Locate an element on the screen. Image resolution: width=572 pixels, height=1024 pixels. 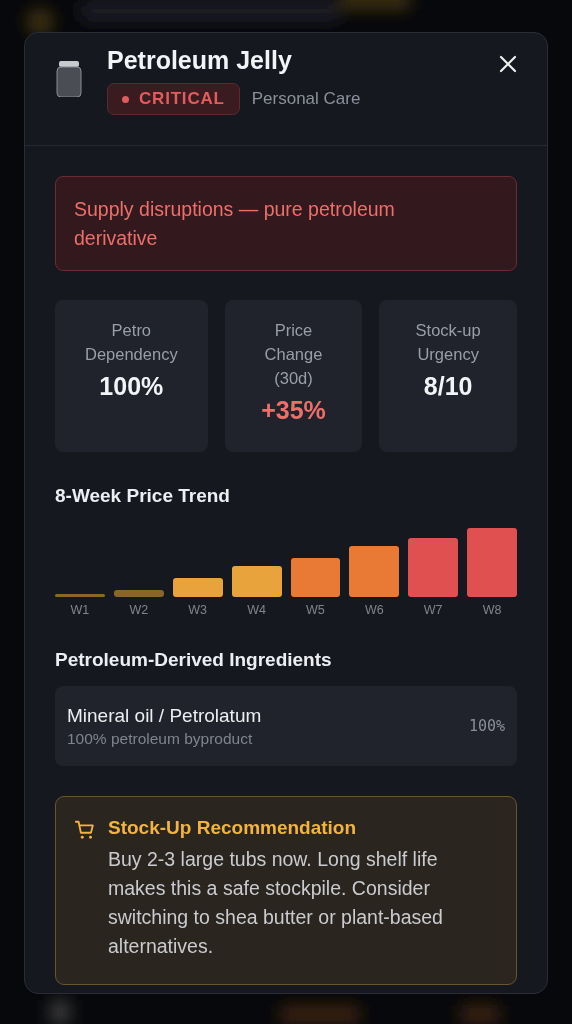
week-label: W6 is located at coordinates (374, 610).